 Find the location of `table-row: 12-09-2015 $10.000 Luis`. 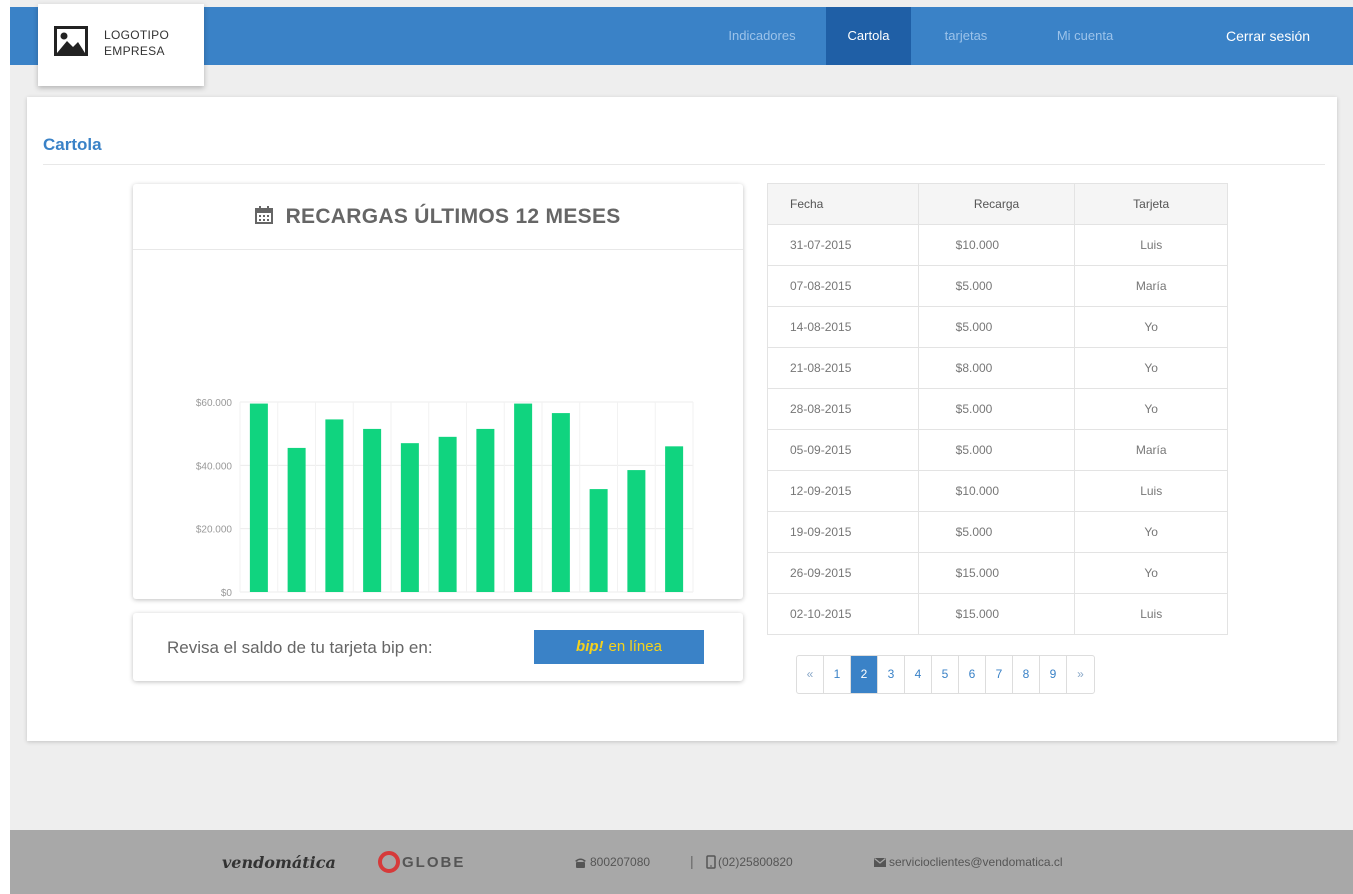

table-row: 12-09-2015 $10.000 Luis is located at coordinates (997, 491).